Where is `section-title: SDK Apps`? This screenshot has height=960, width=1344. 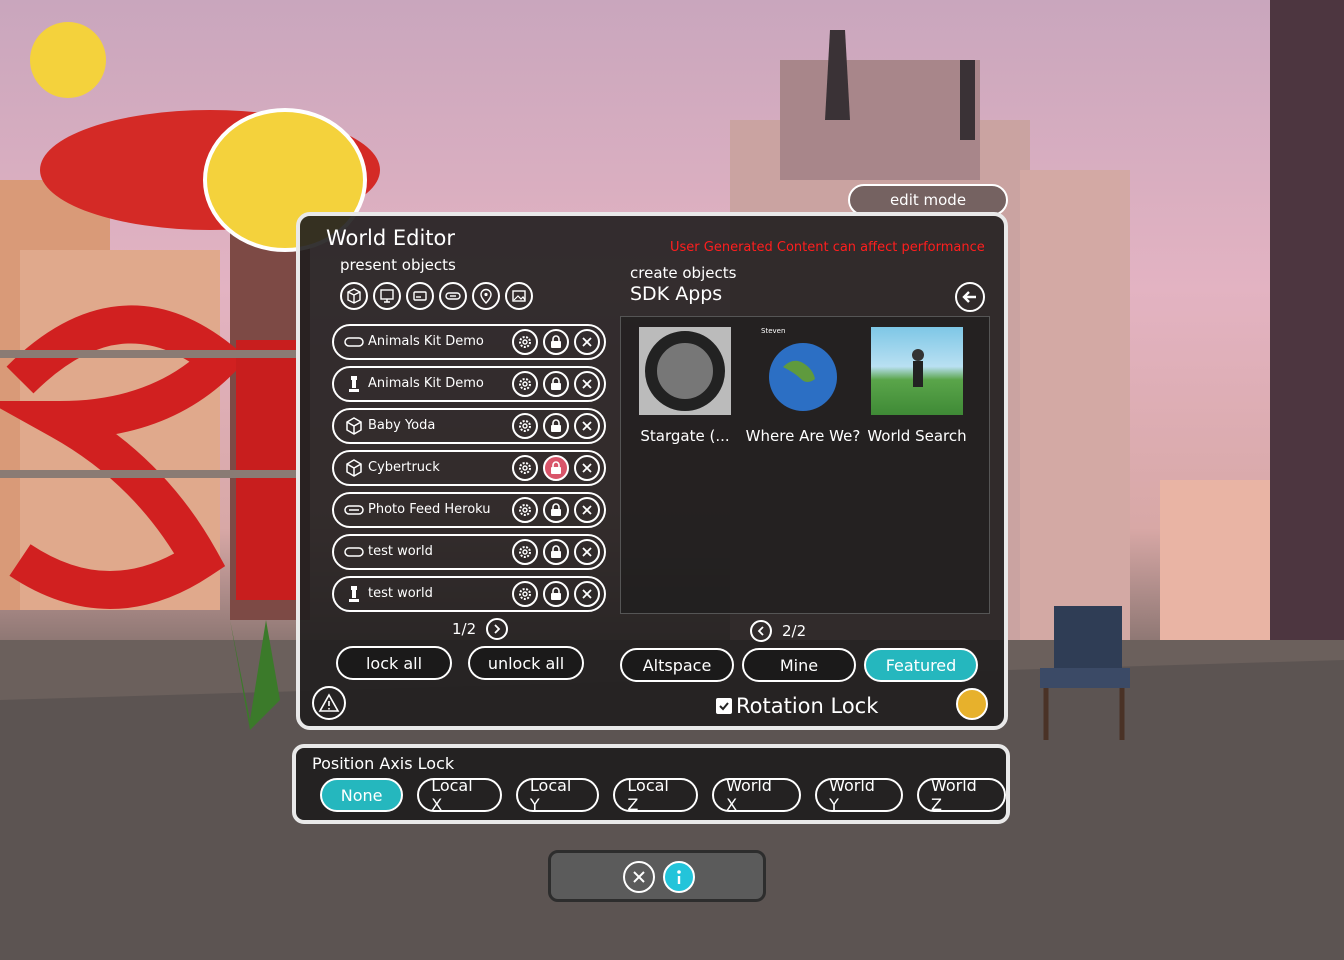
section-title: SDK Apps is located at coordinates (676, 294).